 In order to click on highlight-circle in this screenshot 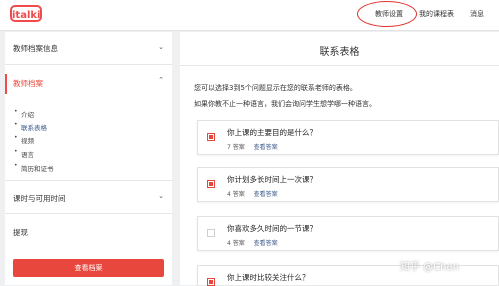, I will do `click(387, 14)`.